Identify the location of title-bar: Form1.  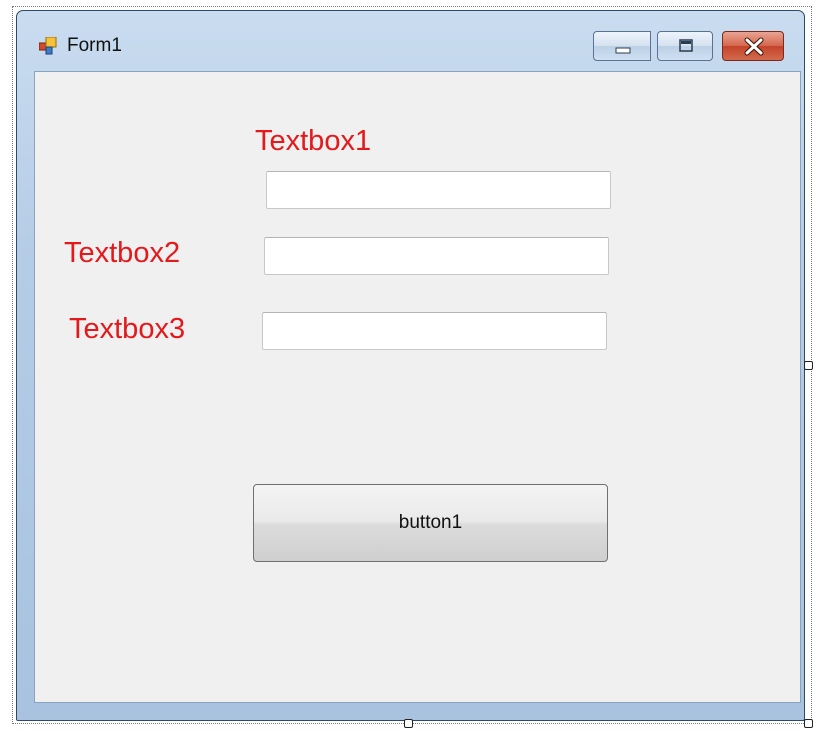
(410, 41).